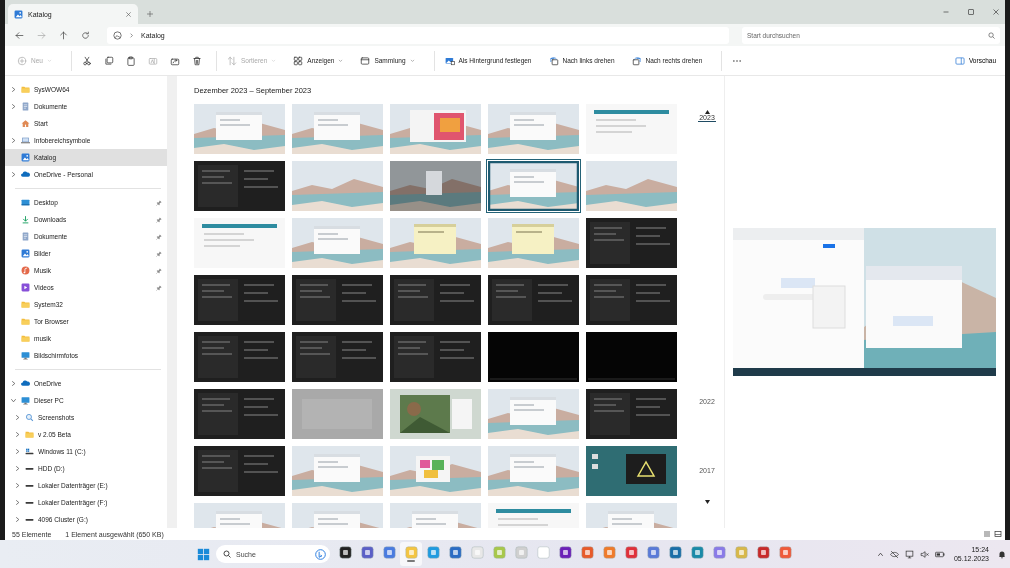  I want to click on preview-pane-icon, so click(959, 60).